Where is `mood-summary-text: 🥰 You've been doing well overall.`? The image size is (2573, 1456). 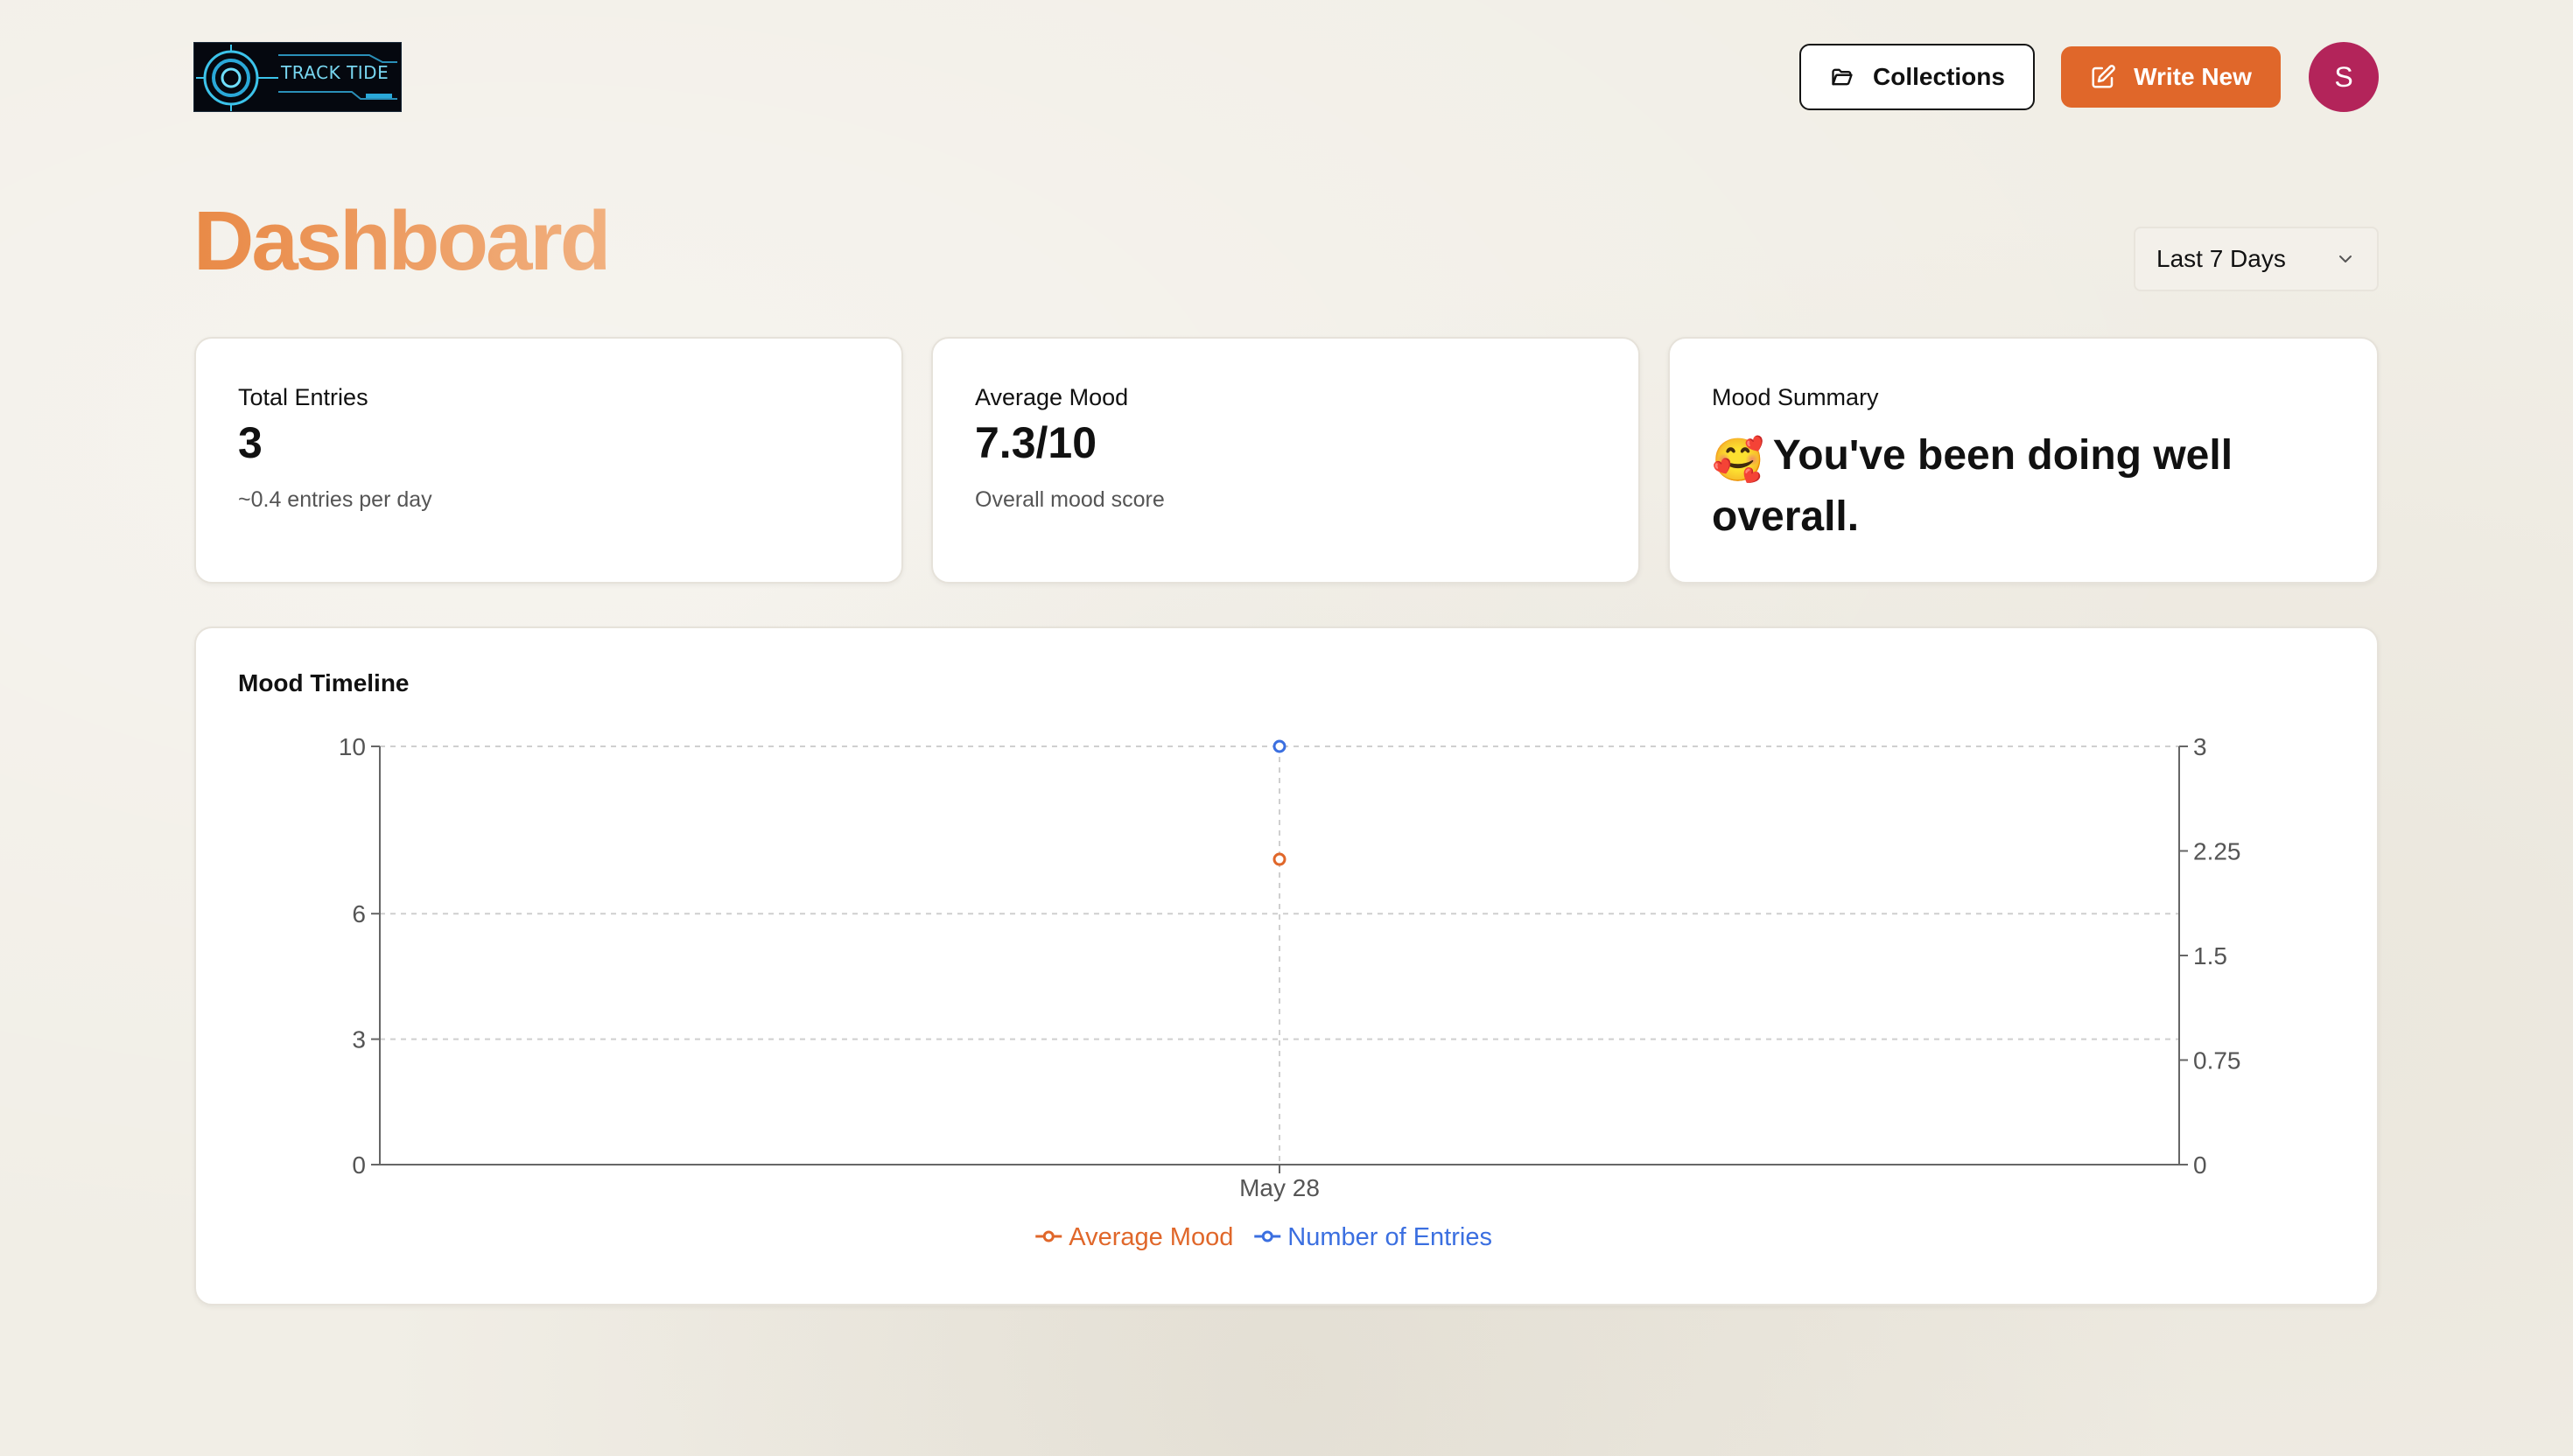
mood-summary-text: 🥰 You've been doing well overall. is located at coordinates (2018, 486).